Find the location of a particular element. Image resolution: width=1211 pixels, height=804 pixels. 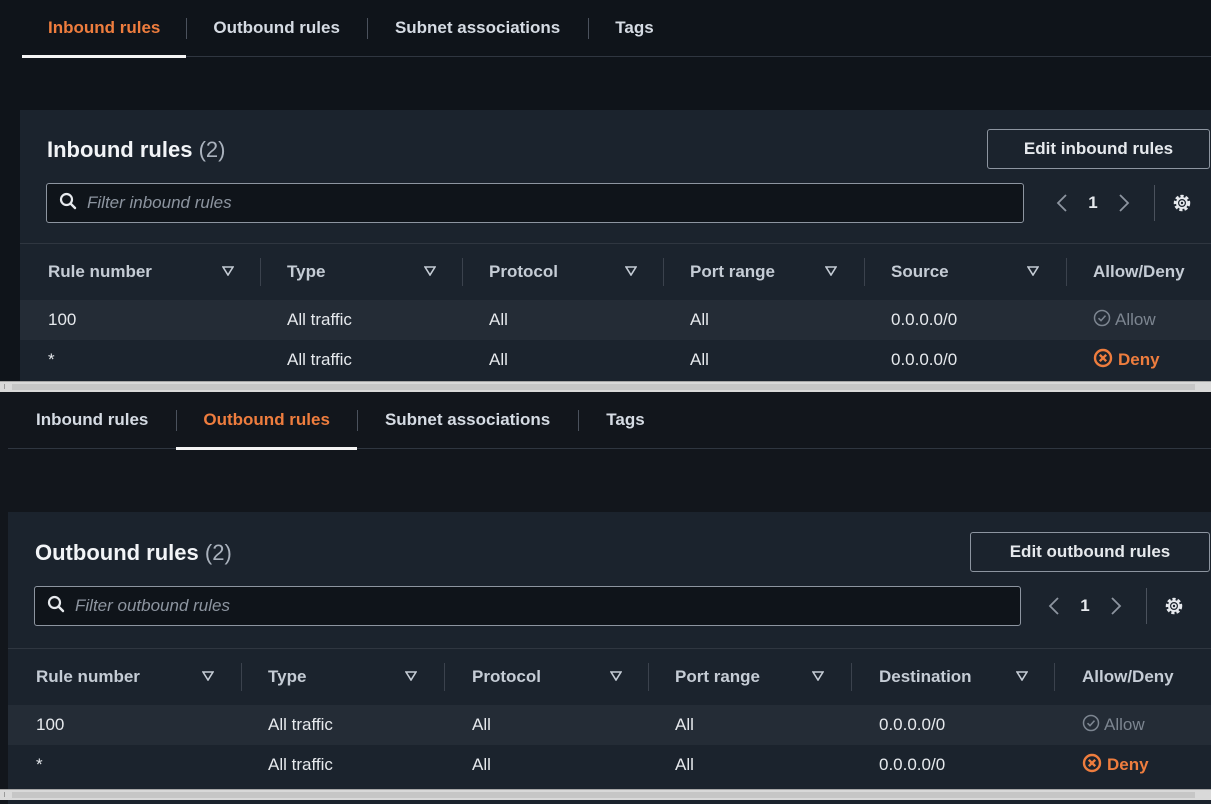

filter-inbound-rules is located at coordinates (535, 203).